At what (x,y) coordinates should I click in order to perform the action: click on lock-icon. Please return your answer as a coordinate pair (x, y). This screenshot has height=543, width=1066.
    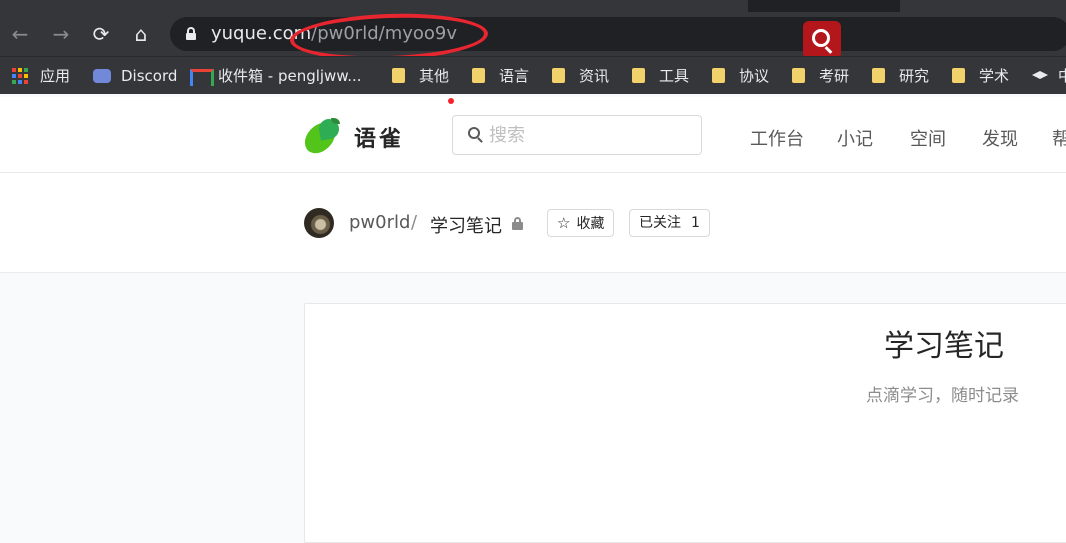
    Looking at the image, I should click on (191, 33).